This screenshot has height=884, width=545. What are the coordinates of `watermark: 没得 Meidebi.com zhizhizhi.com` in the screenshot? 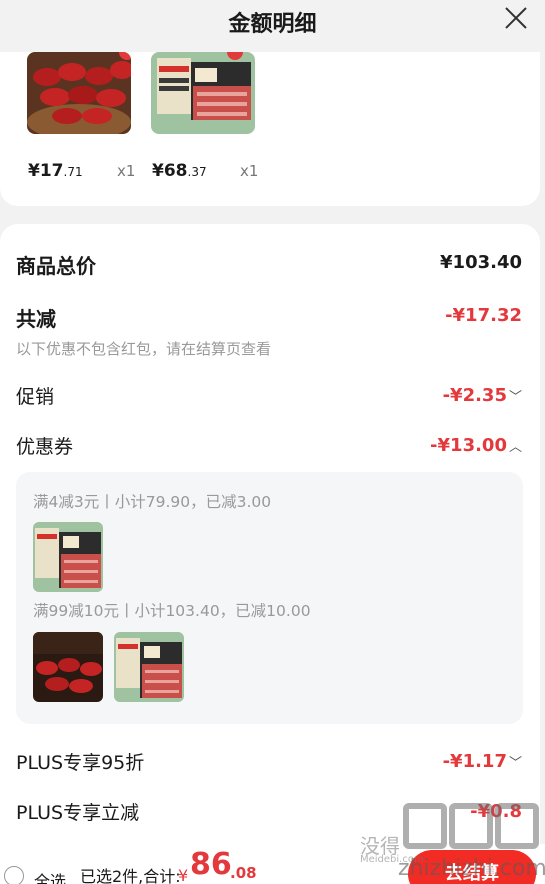 It's located at (451, 842).